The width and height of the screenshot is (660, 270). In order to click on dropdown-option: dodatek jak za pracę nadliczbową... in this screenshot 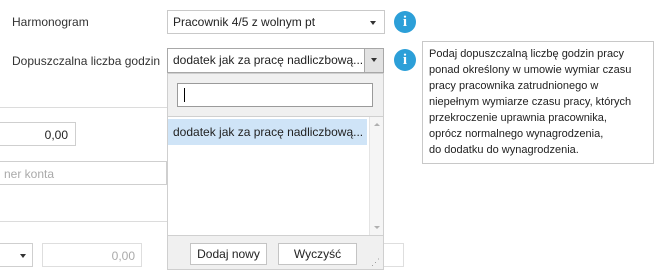, I will do `click(267, 132)`.